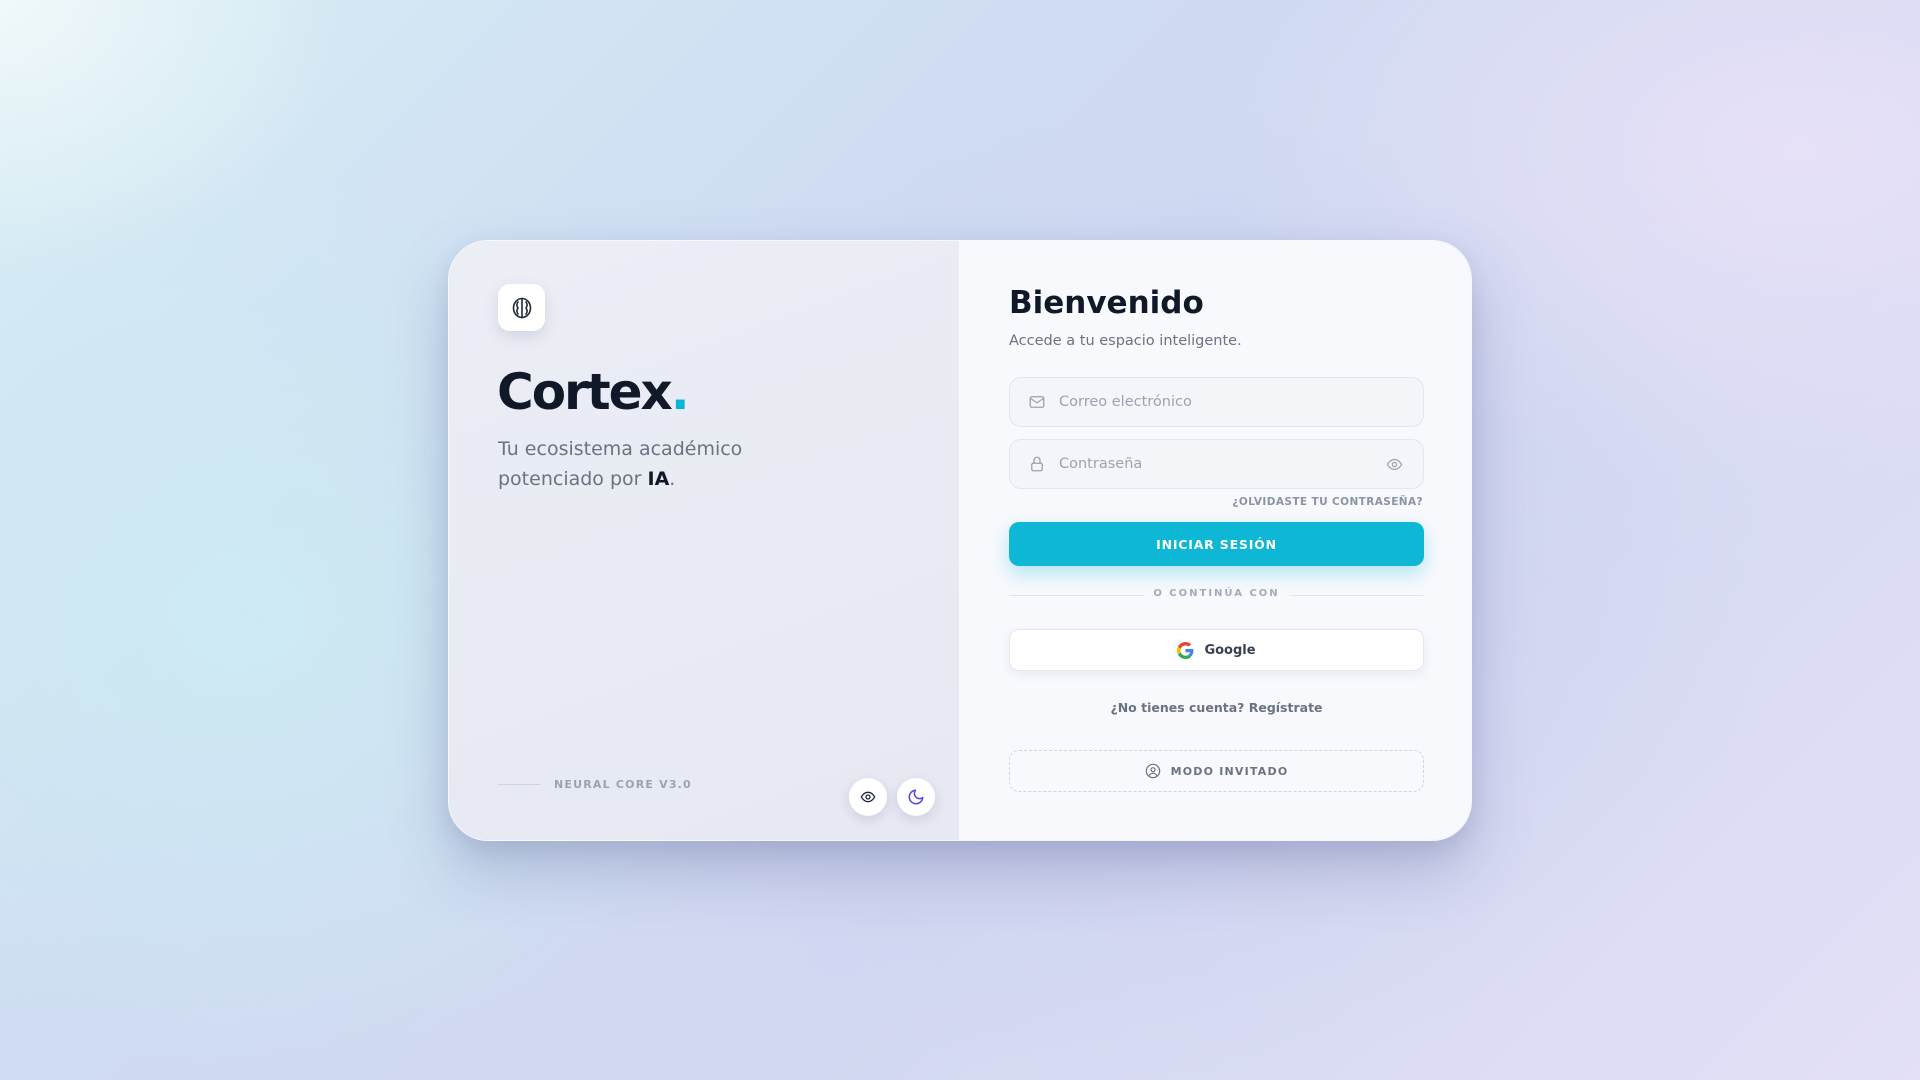 The height and width of the screenshot is (1080, 1920). What do you see at coordinates (1356, 595) in the screenshot?
I see `divider-line-right` at bounding box center [1356, 595].